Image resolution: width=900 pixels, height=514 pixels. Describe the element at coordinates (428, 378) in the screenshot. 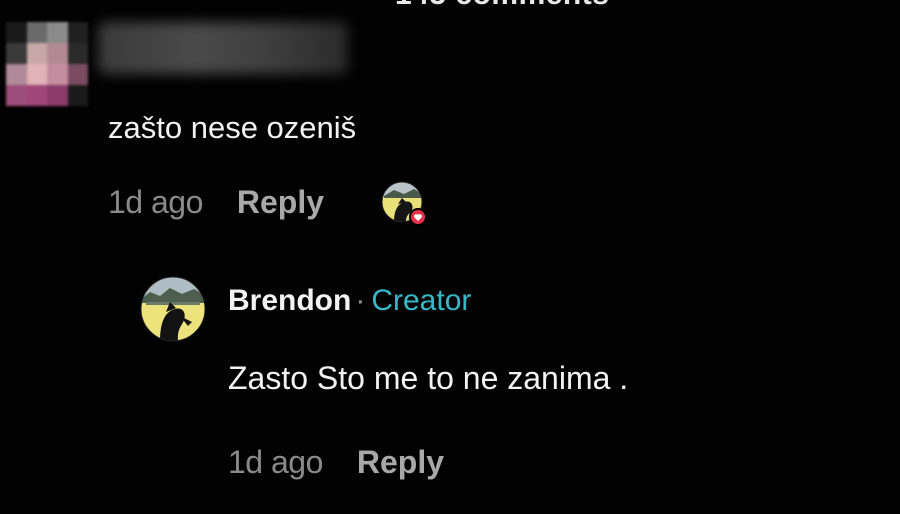

I see `reply-text: Zasto Sto me to ne zanima .` at that location.